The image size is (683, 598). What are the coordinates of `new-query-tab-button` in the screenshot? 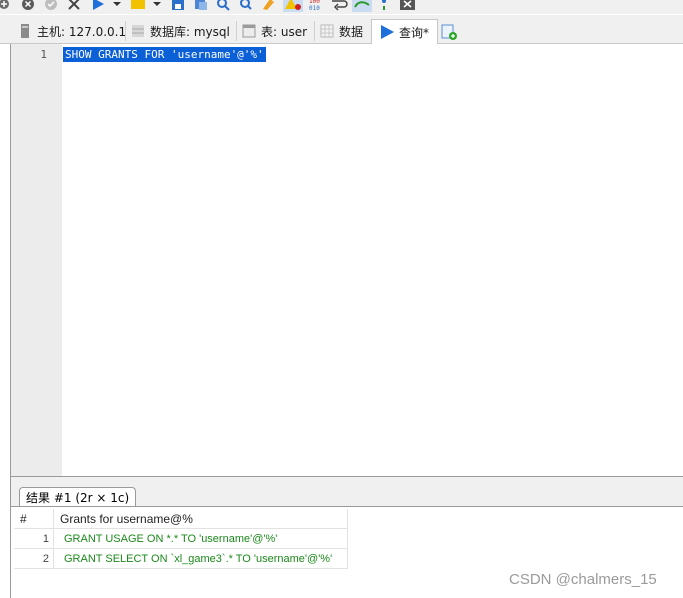 It's located at (449, 31).